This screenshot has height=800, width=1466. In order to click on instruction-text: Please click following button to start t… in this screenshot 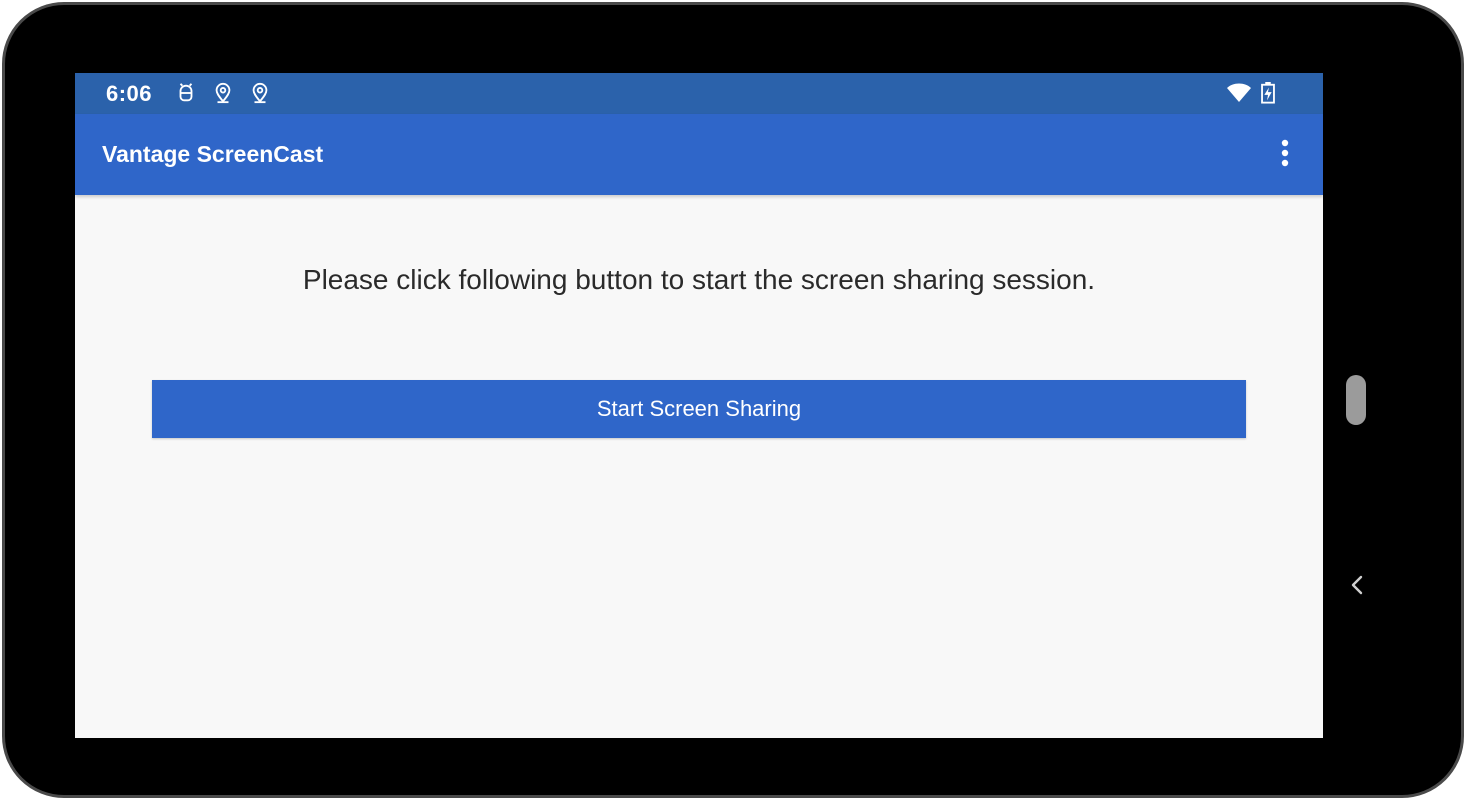, I will do `click(699, 279)`.